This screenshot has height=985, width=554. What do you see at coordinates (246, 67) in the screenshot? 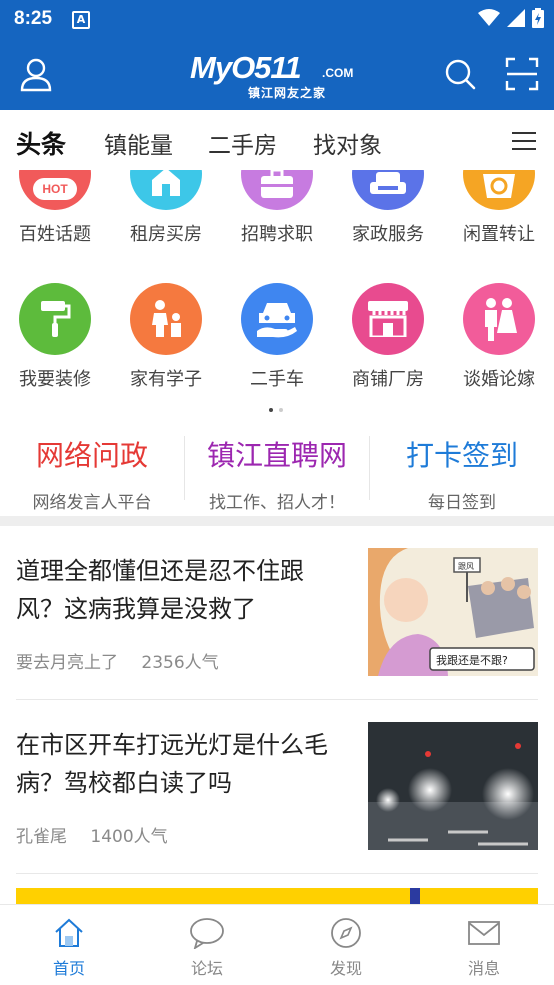
I see `logo-main: MyO511` at bounding box center [246, 67].